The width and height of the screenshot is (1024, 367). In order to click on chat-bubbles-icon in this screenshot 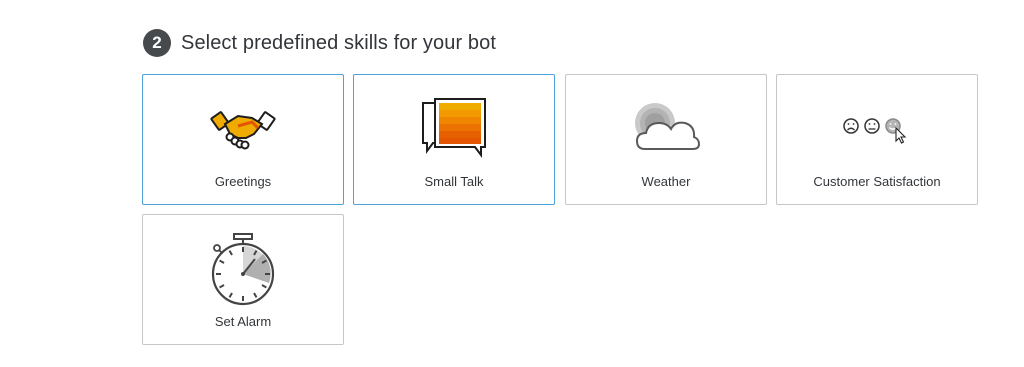, I will do `click(454, 129)`.